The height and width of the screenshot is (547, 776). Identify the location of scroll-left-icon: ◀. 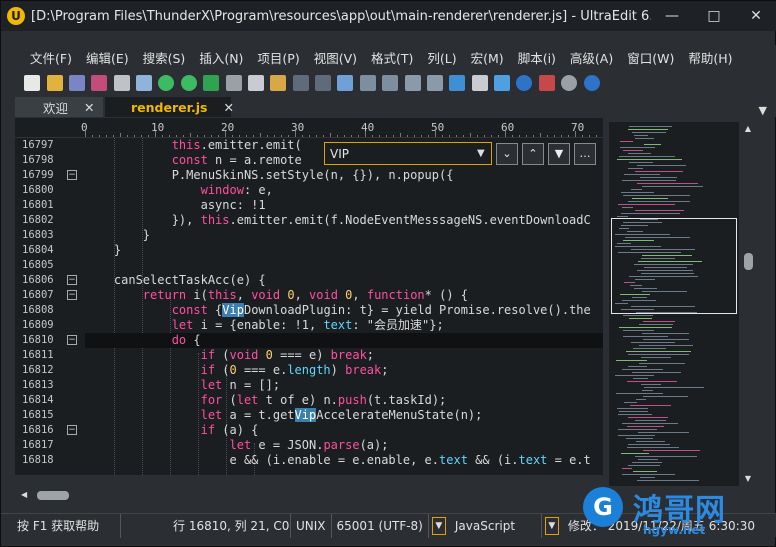
(26, 495).